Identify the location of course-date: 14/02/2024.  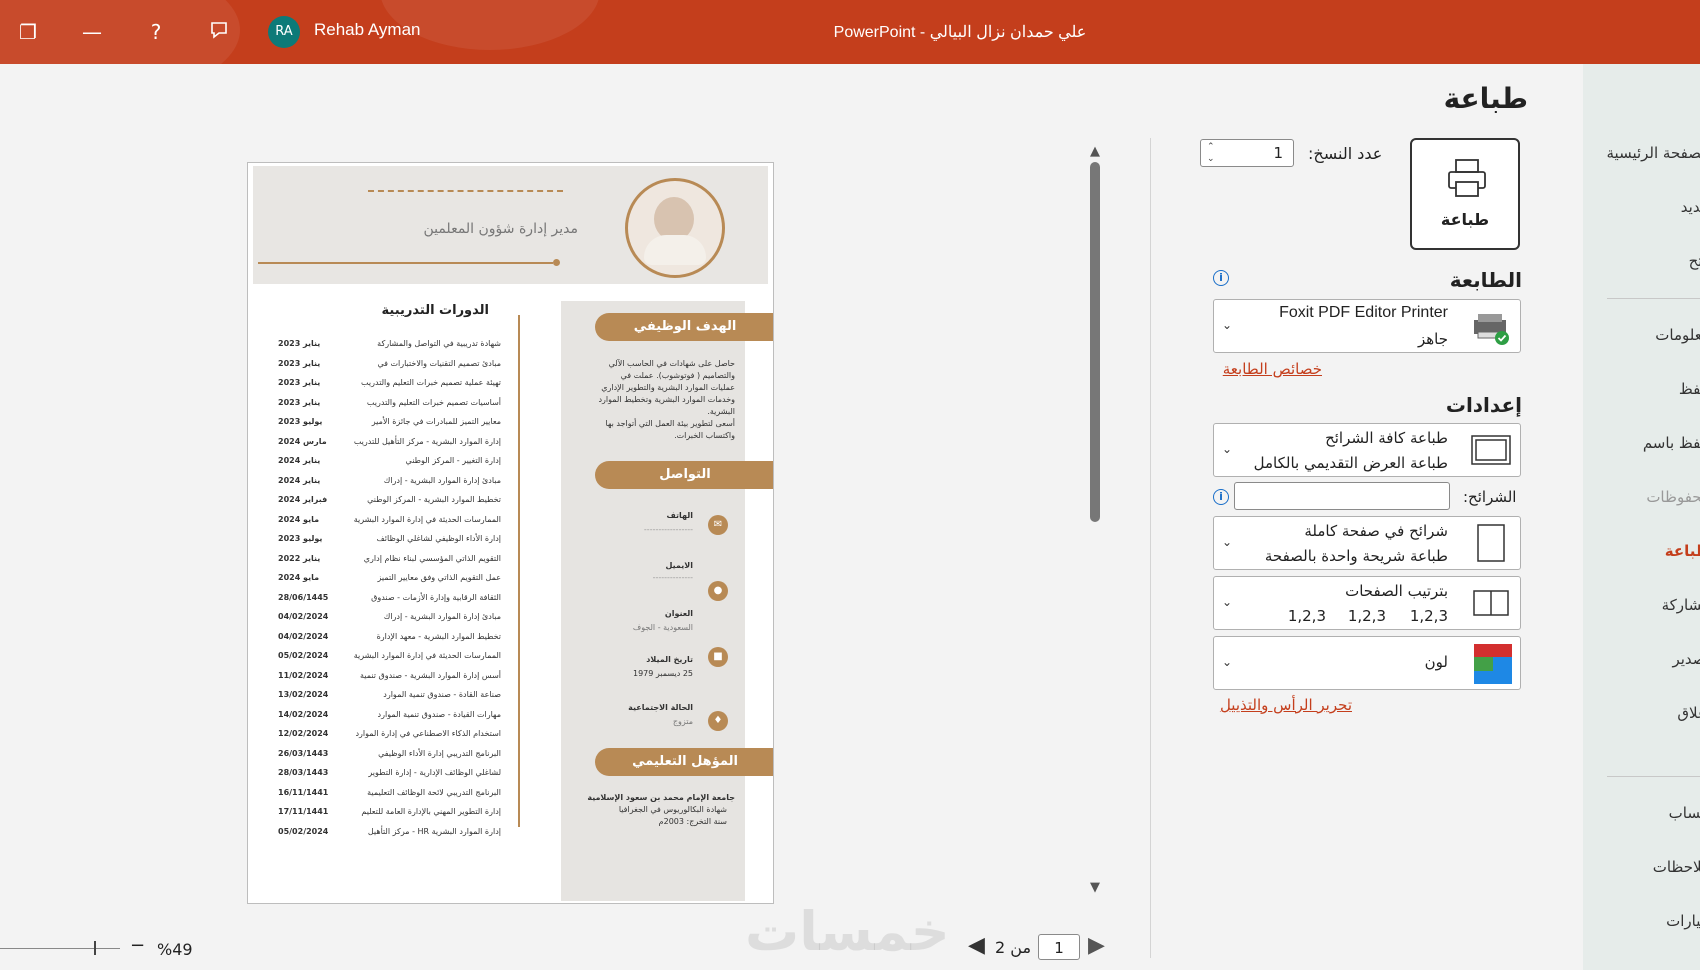
(303, 714).